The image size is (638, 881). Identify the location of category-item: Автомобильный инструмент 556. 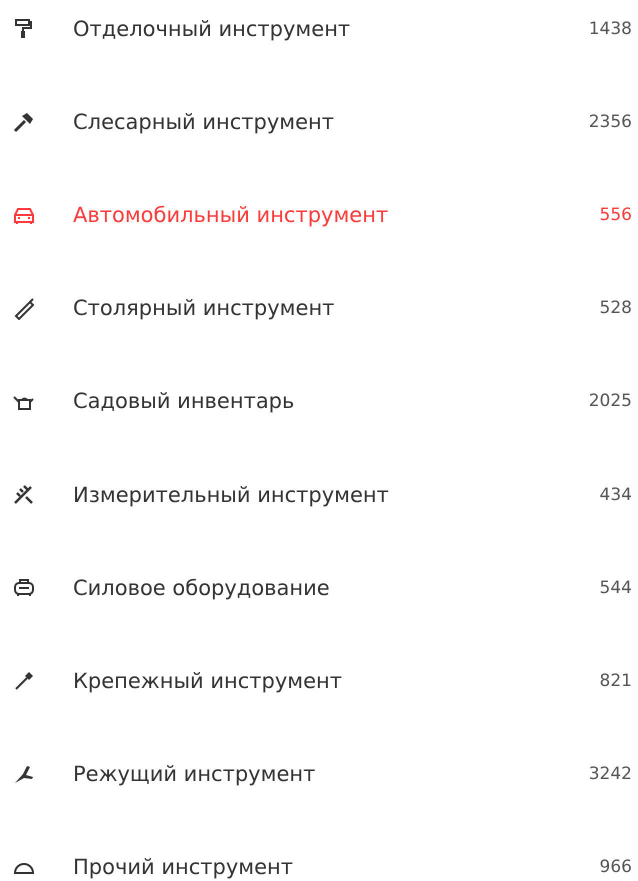
(319, 215).